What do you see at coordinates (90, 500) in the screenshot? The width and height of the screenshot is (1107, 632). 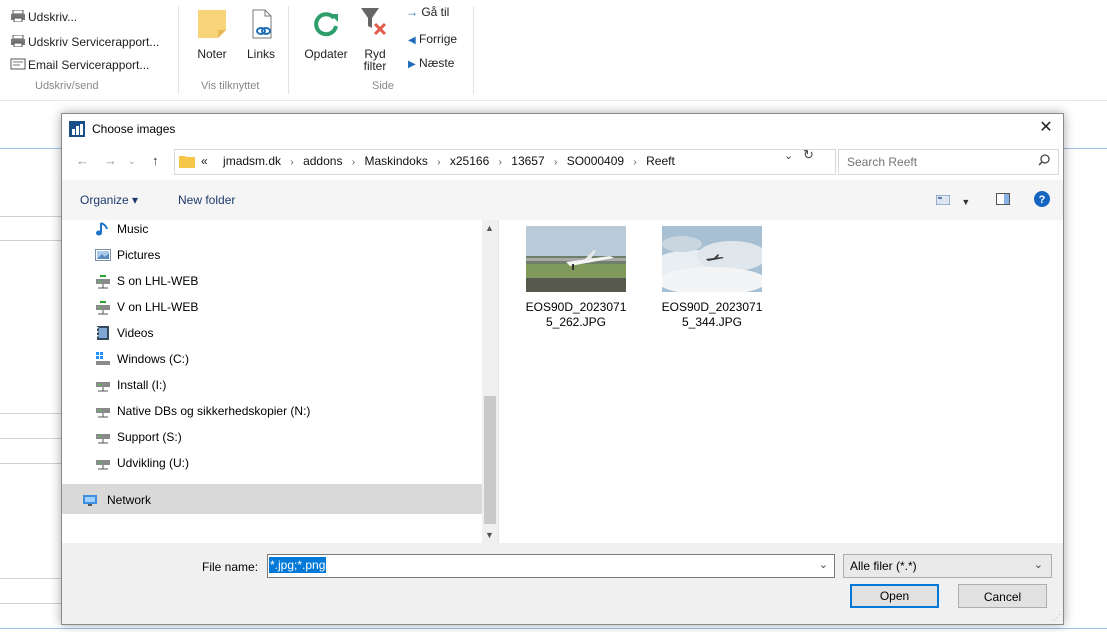 I see `network-icon` at bounding box center [90, 500].